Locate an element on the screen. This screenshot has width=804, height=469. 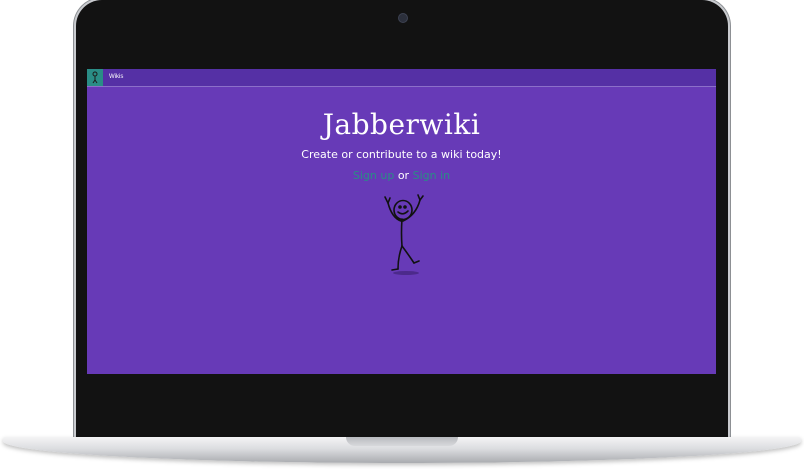
sign-in-link: Sign in is located at coordinates (432, 175).